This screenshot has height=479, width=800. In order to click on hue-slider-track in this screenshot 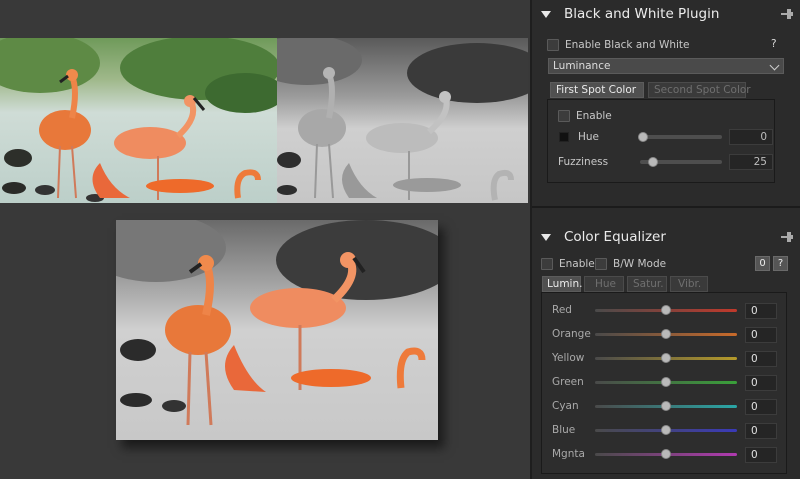, I will do `click(681, 137)`.